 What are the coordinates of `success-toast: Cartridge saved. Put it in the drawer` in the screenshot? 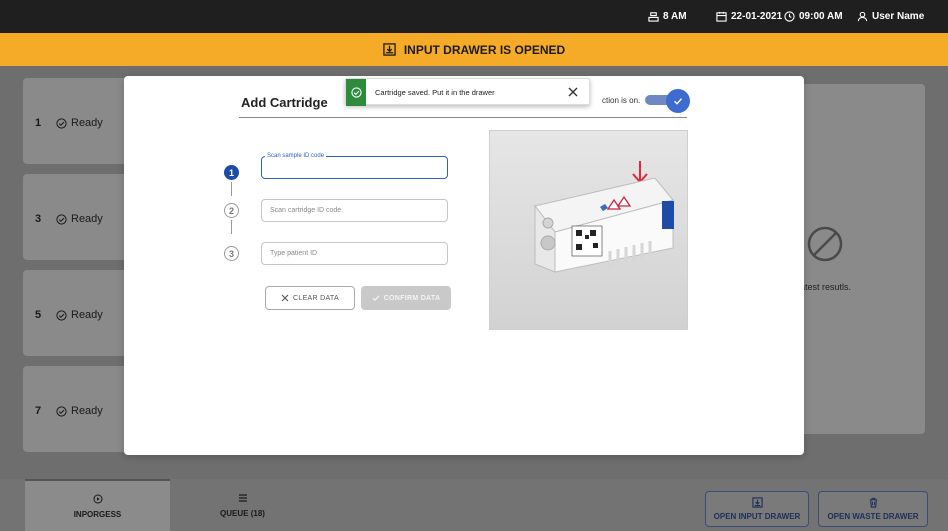 It's located at (467, 92).